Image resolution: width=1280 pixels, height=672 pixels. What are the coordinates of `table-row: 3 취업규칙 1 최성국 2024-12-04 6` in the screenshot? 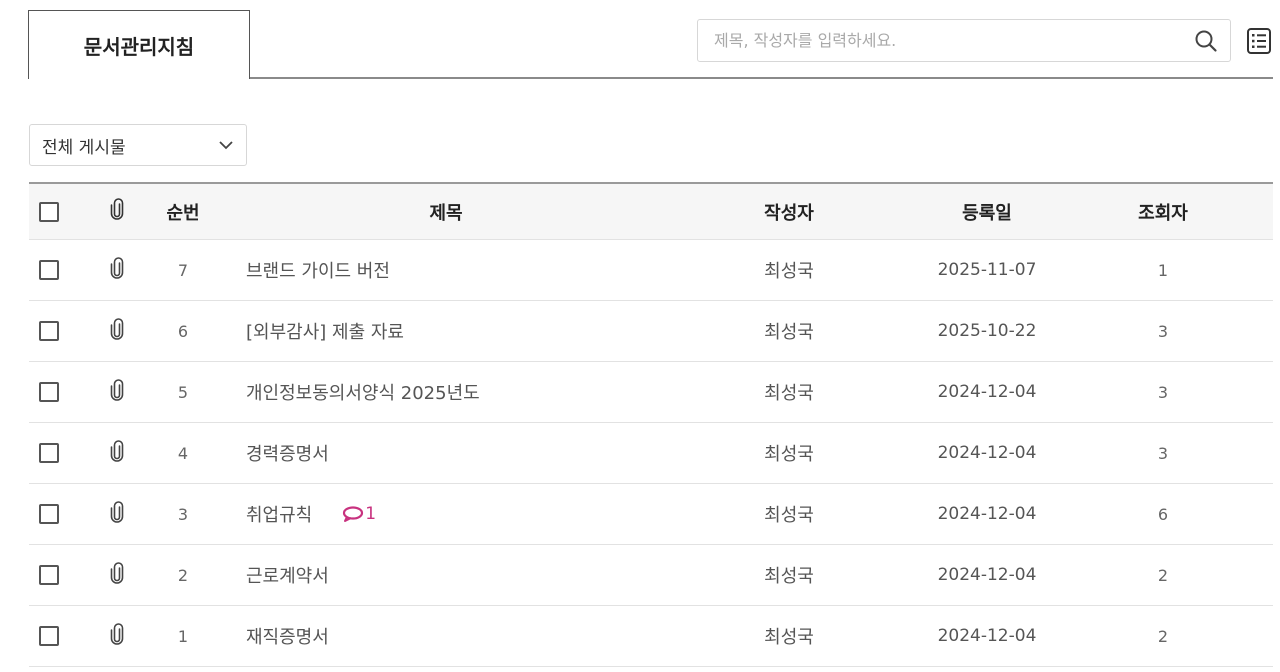 It's located at (651, 514).